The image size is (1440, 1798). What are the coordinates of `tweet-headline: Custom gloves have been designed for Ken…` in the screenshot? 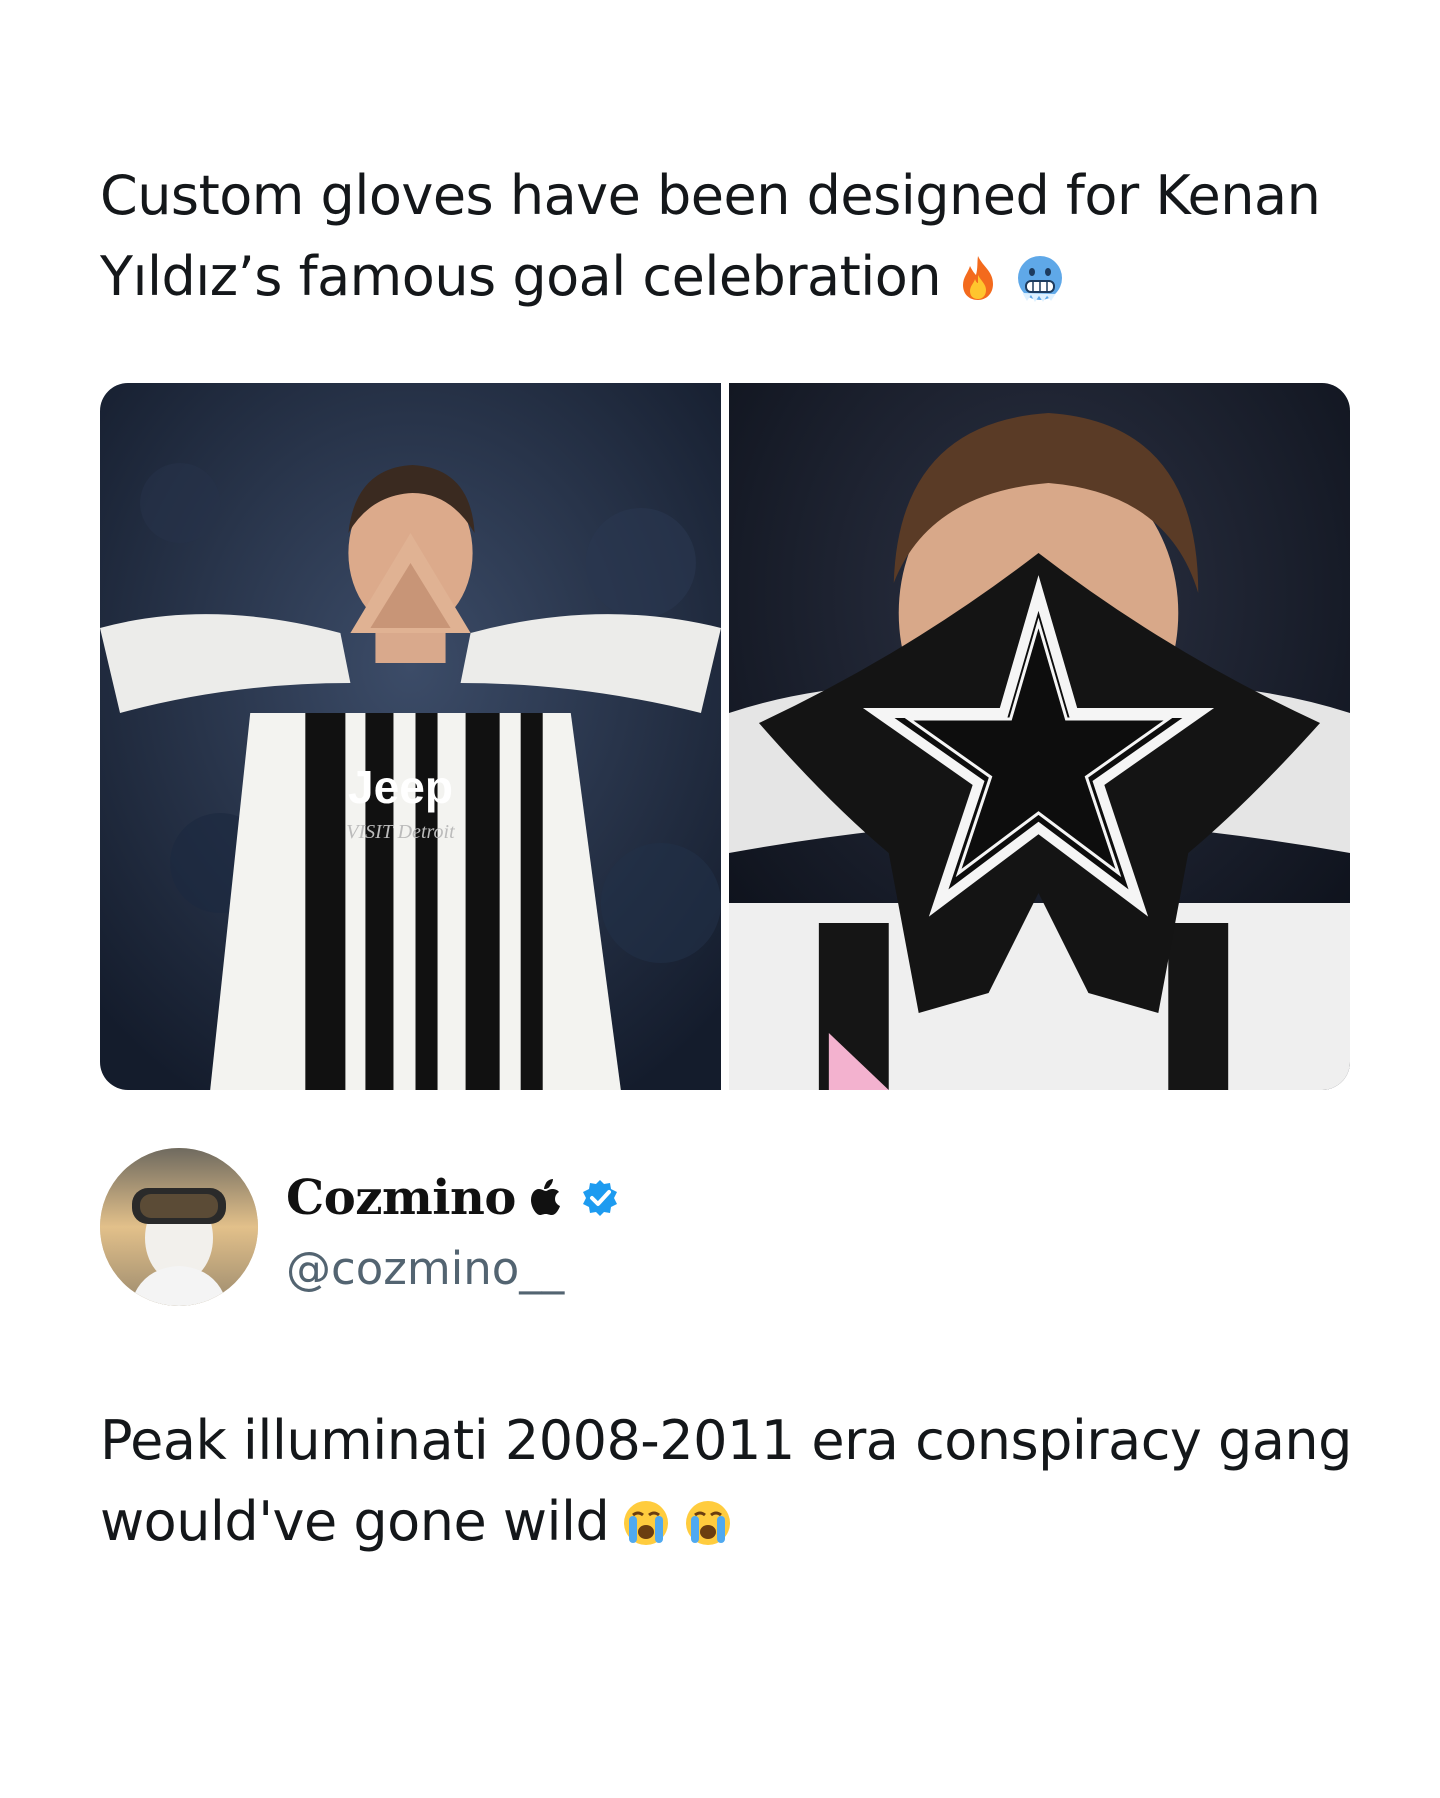 It's located at (730, 236).